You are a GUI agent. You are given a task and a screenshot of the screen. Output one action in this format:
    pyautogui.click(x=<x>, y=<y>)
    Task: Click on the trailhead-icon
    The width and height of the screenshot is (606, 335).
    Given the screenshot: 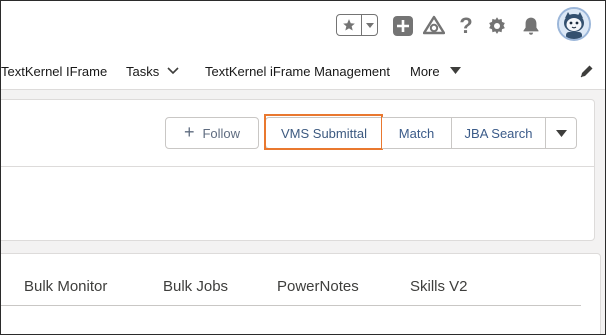 What is the action you would take?
    pyautogui.click(x=434, y=26)
    